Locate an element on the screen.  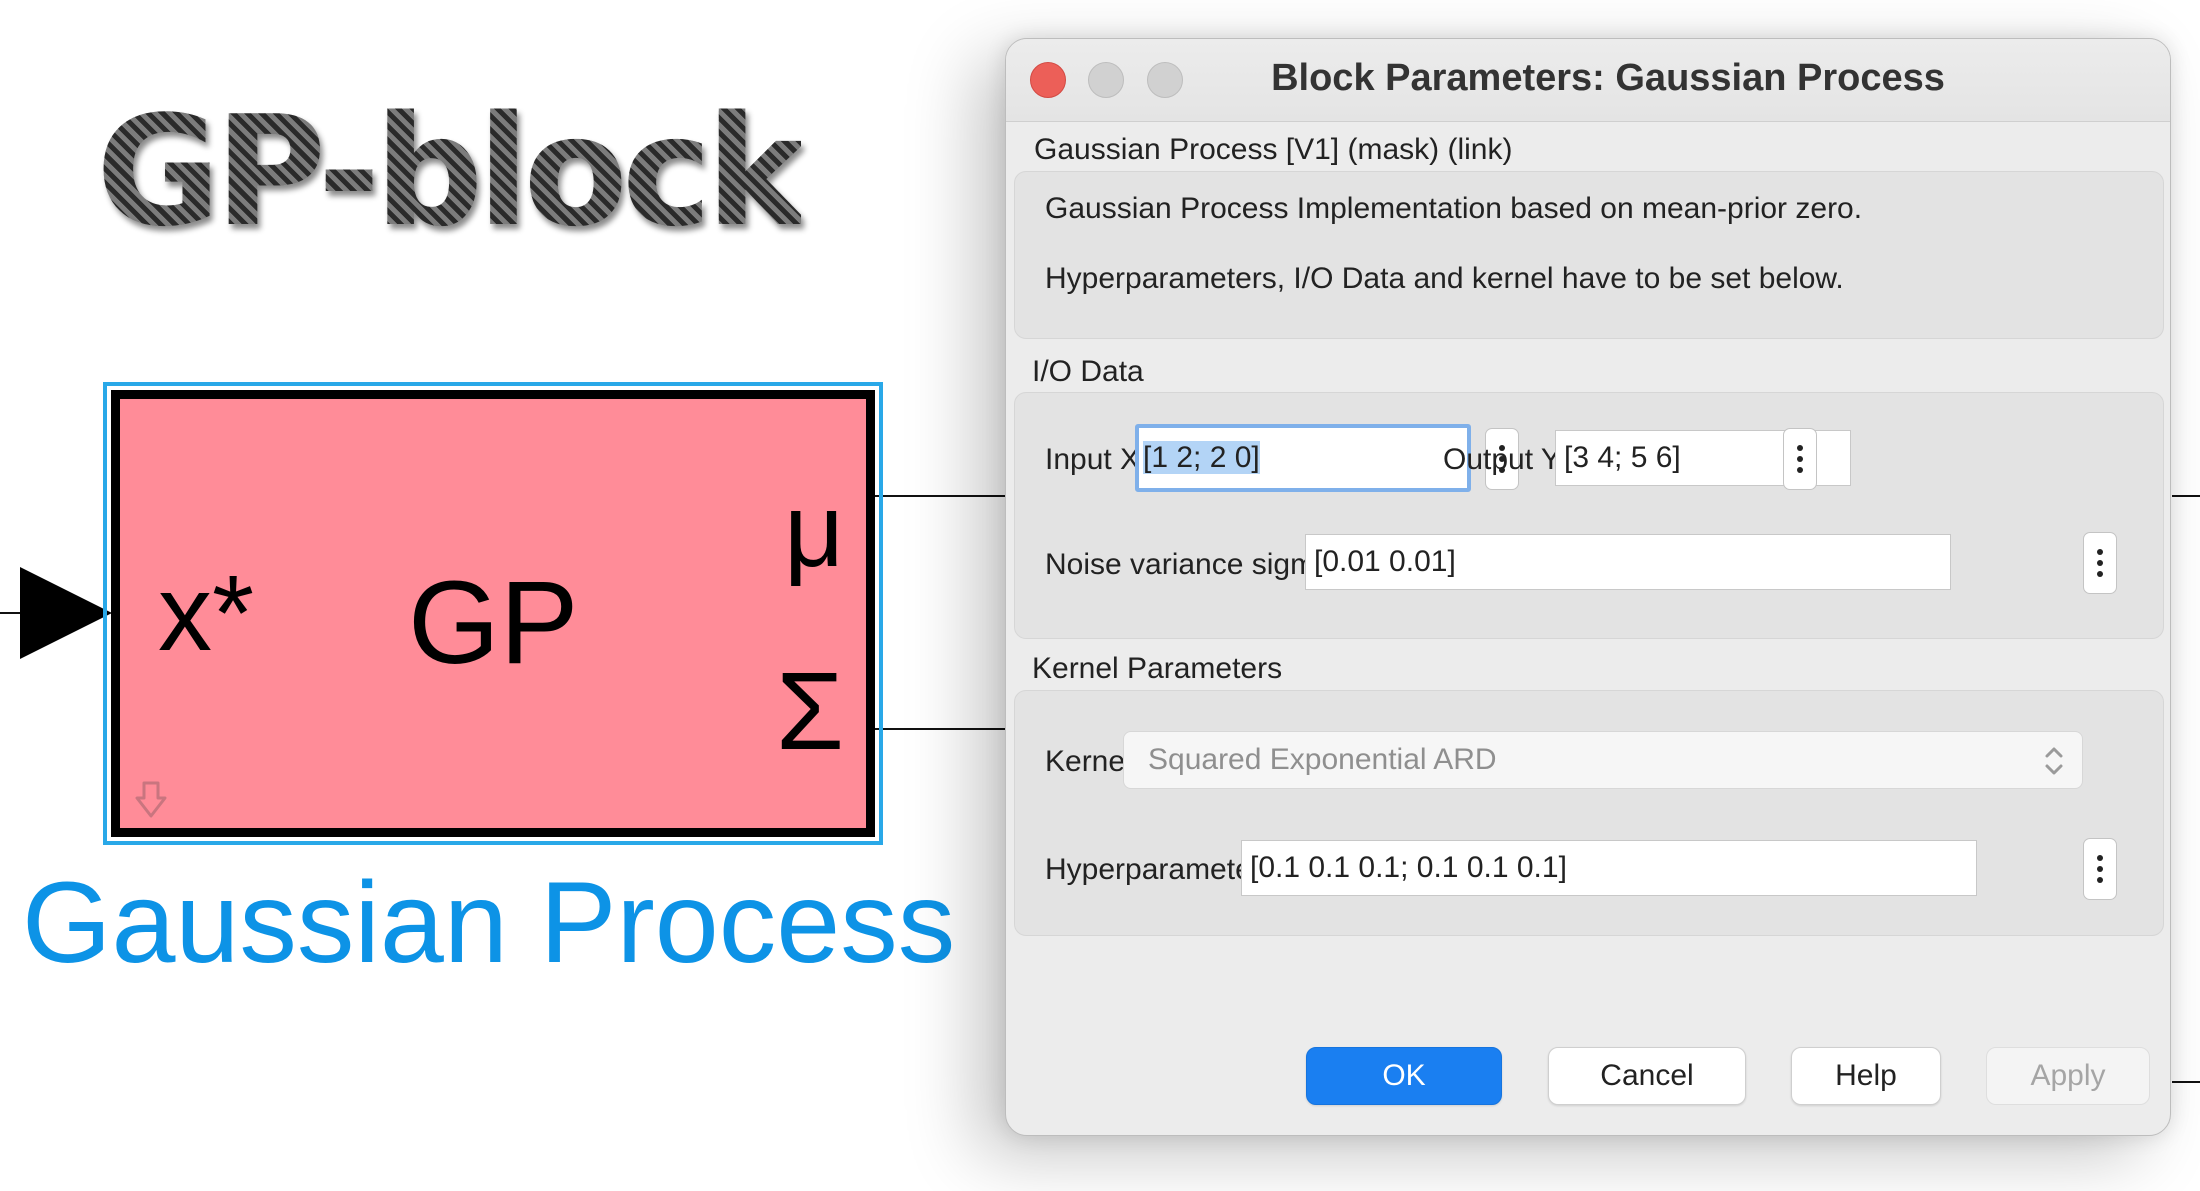
hyperparameters-more-button is located at coordinates (2100, 869).